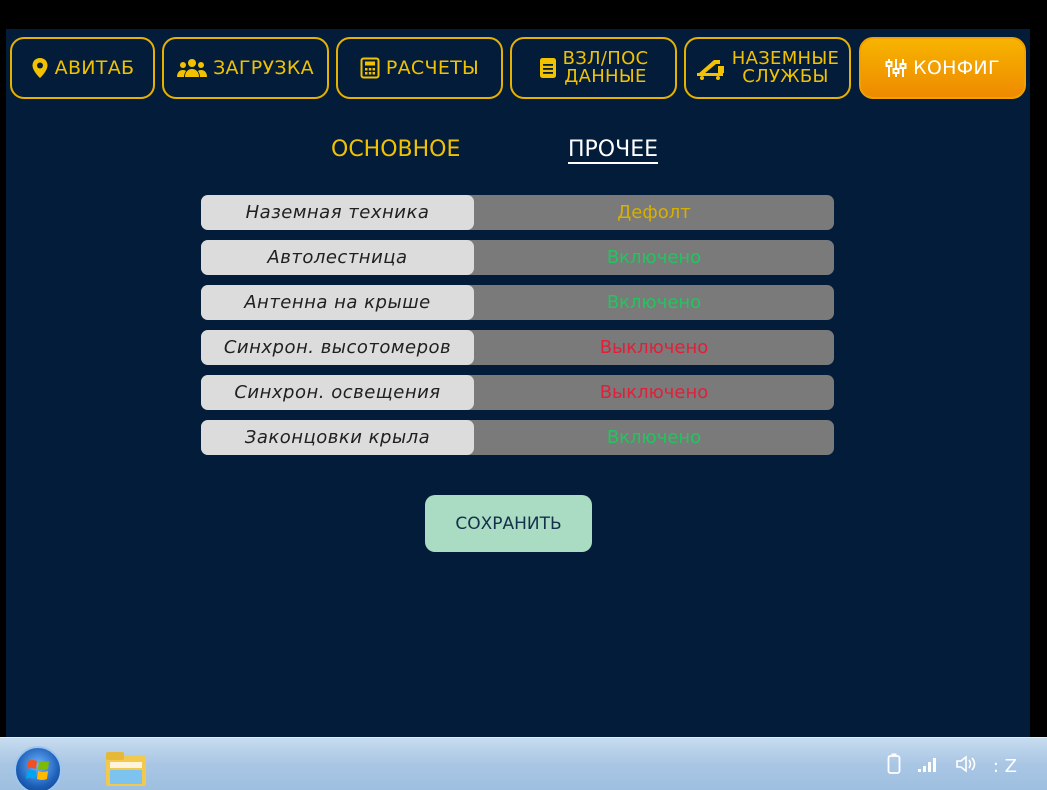 The height and width of the screenshot is (790, 1047). I want to click on tab-loading-label: ЗАГРУЗКА, so click(263, 68).